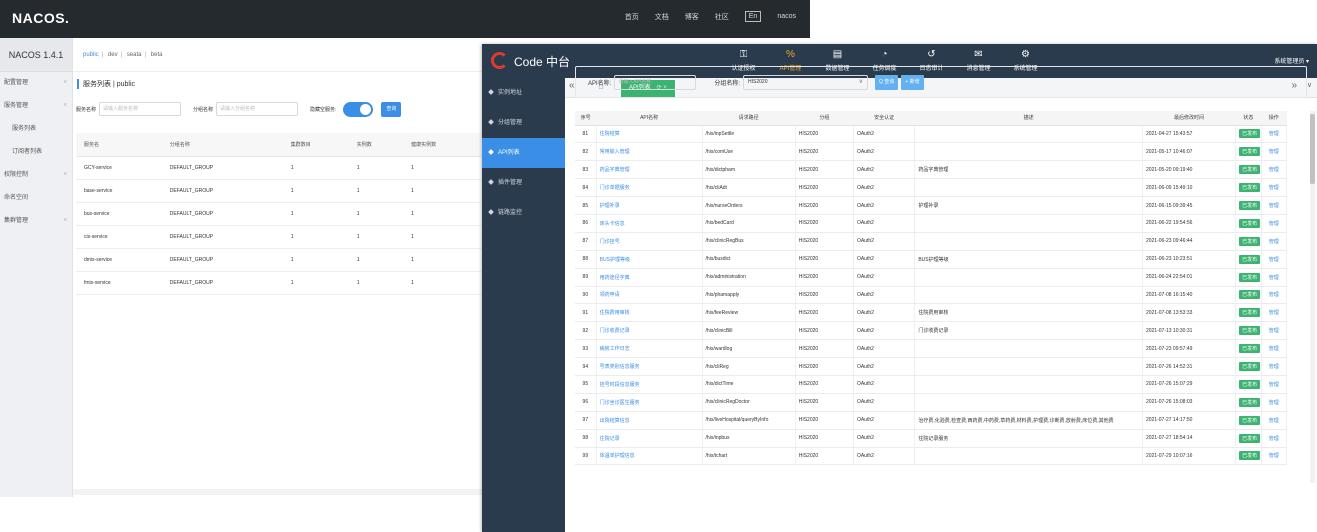 The image size is (1317, 532). I want to click on group-name-input: 请输入分组名称, so click(257, 109).